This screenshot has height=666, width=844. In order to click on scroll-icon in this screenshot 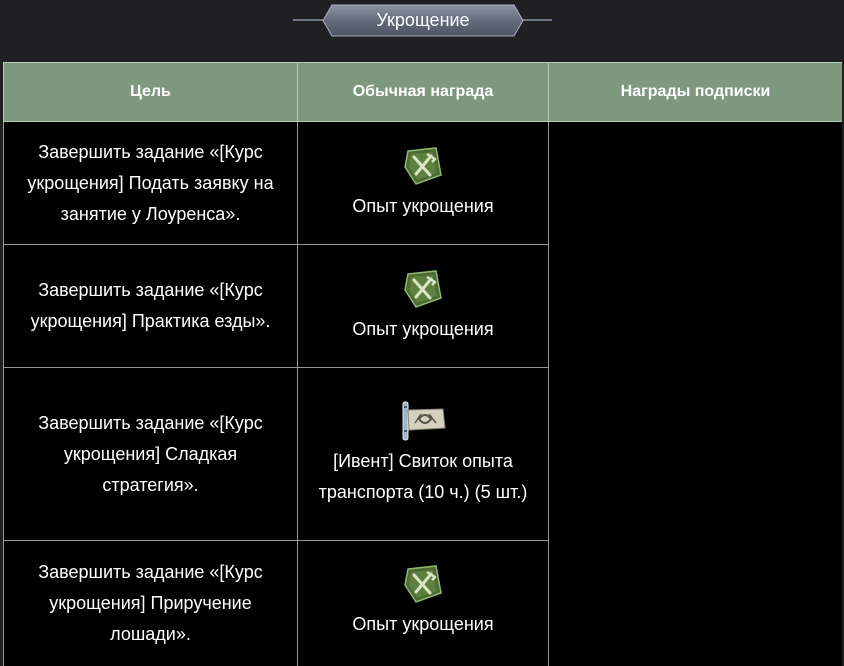, I will do `click(424, 421)`.